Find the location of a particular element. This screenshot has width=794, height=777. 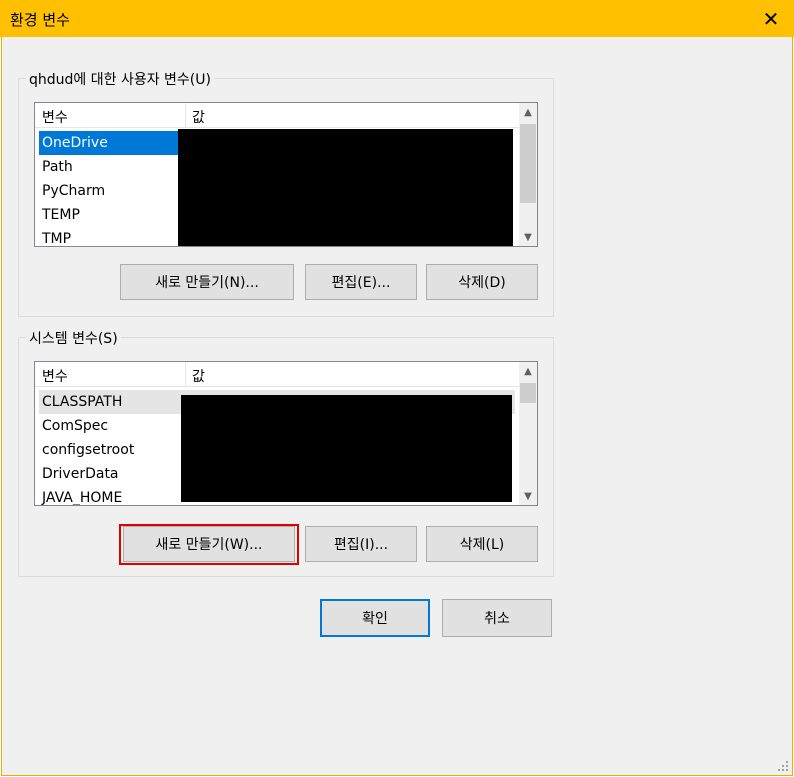

user-variables-list: 변수 값 OneDrive Path PyCharm TEMP TMP ▲ ▼ is located at coordinates (286, 174).